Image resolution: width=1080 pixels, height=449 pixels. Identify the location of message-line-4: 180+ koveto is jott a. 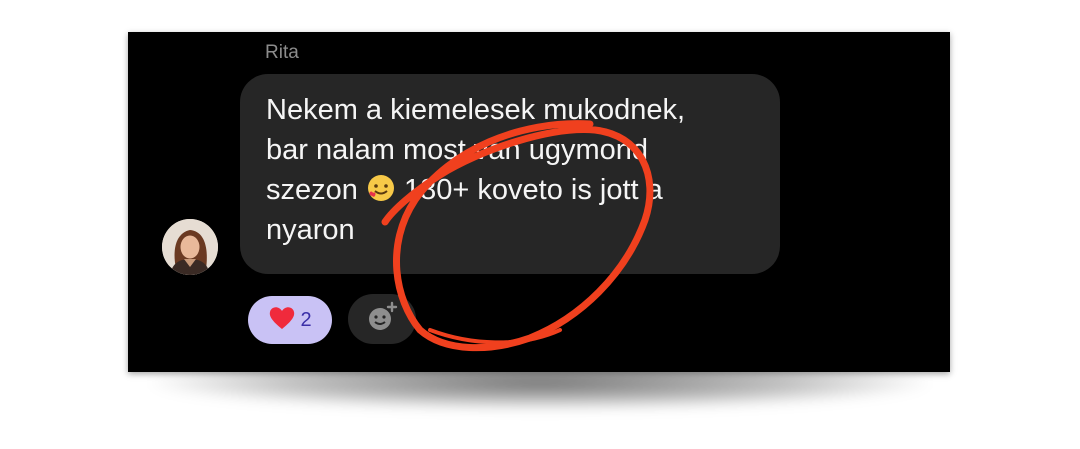
(533, 190).